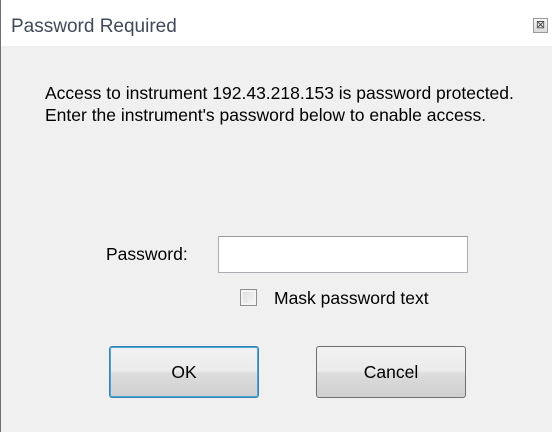 This screenshot has width=552, height=432. Describe the element at coordinates (276, 23) in the screenshot. I see `title-bar: Password Required ⊠` at that location.